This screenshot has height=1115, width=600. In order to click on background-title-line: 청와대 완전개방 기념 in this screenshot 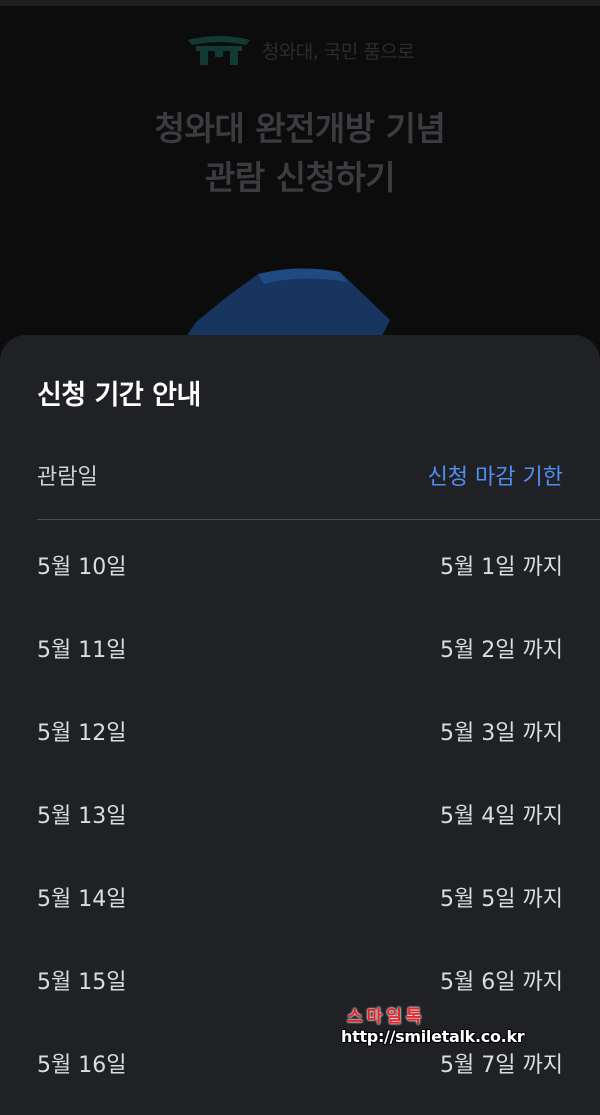, I will do `click(300, 128)`.